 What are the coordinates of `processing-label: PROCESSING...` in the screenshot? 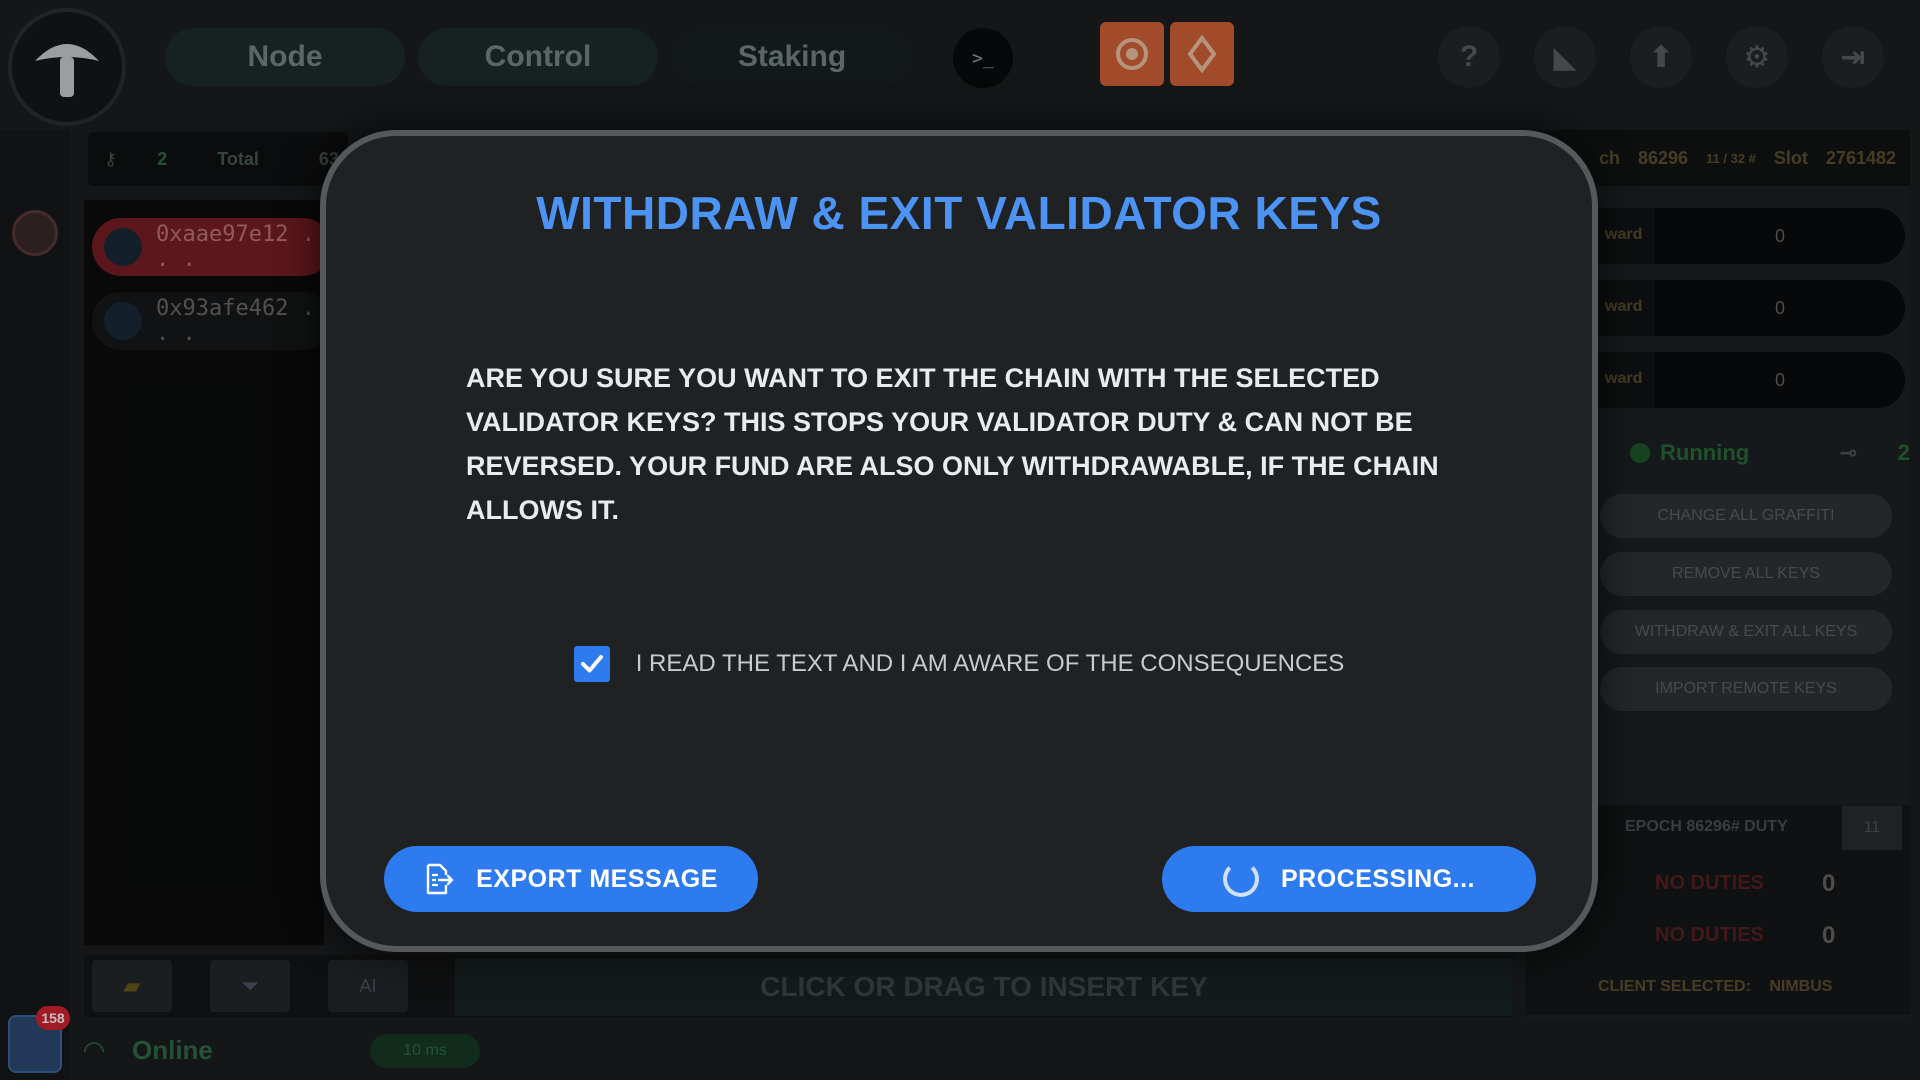 It's located at (1378, 878).